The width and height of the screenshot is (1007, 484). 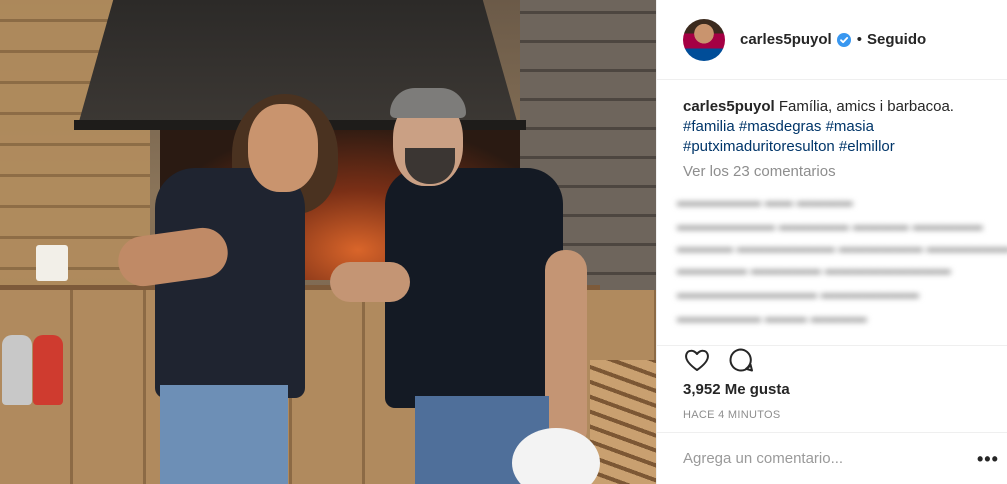 I want to click on caption-hashtags-line-1: #familia #masdegras #masia, so click(x=778, y=126).